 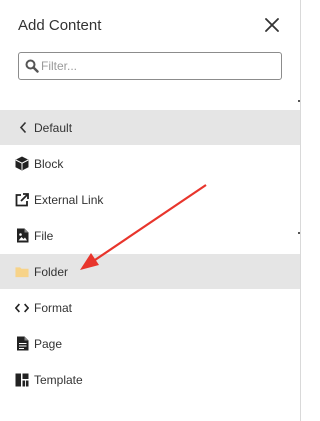 What do you see at coordinates (53, 308) in the screenshot?
I see `item-label: Format` at bounding box center [53, 308].